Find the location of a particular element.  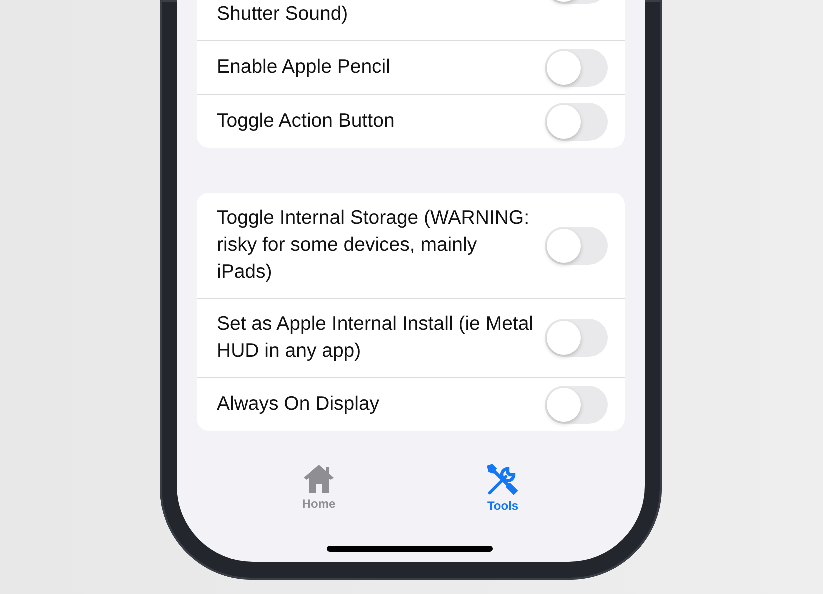

setting-label: Shutter Sound) is located at coordinates (282, 14).